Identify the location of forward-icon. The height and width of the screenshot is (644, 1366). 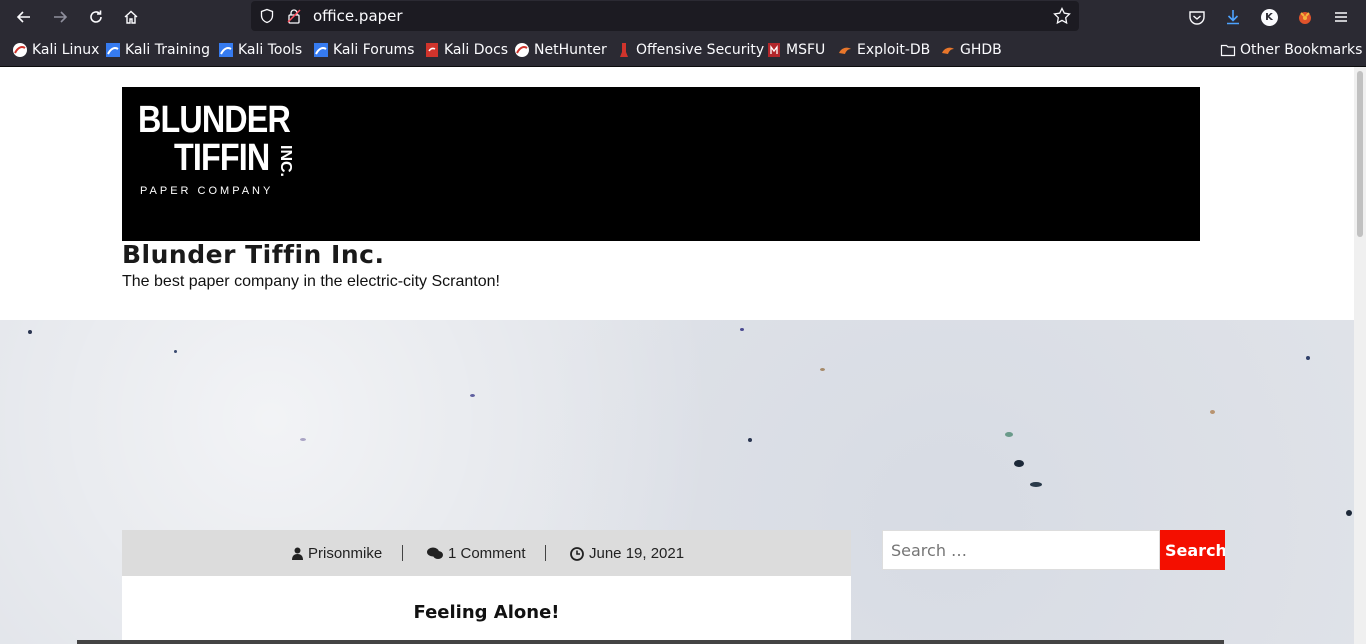
(60, 17).